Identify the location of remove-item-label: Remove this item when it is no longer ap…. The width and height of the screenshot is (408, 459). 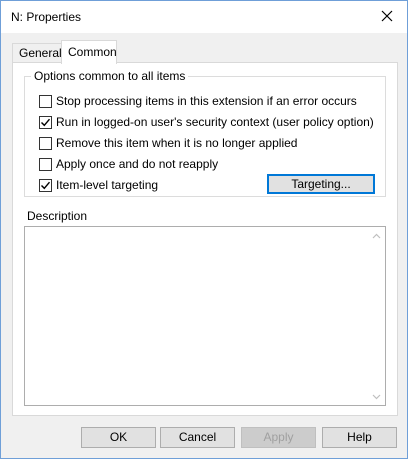
(177, 143).